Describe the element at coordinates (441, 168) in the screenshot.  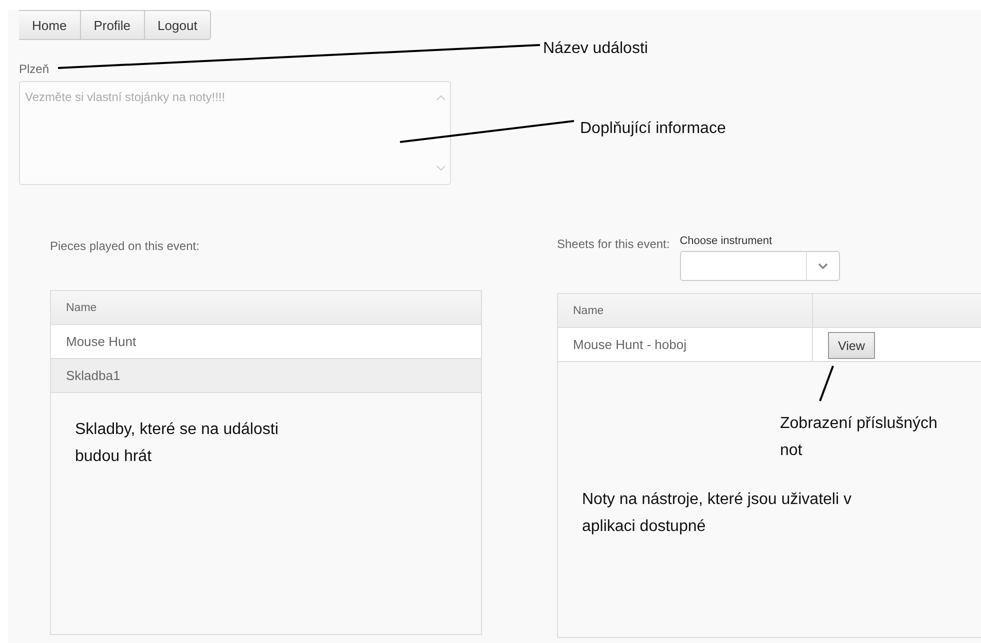
I see `scroll-down-icon` at that location.